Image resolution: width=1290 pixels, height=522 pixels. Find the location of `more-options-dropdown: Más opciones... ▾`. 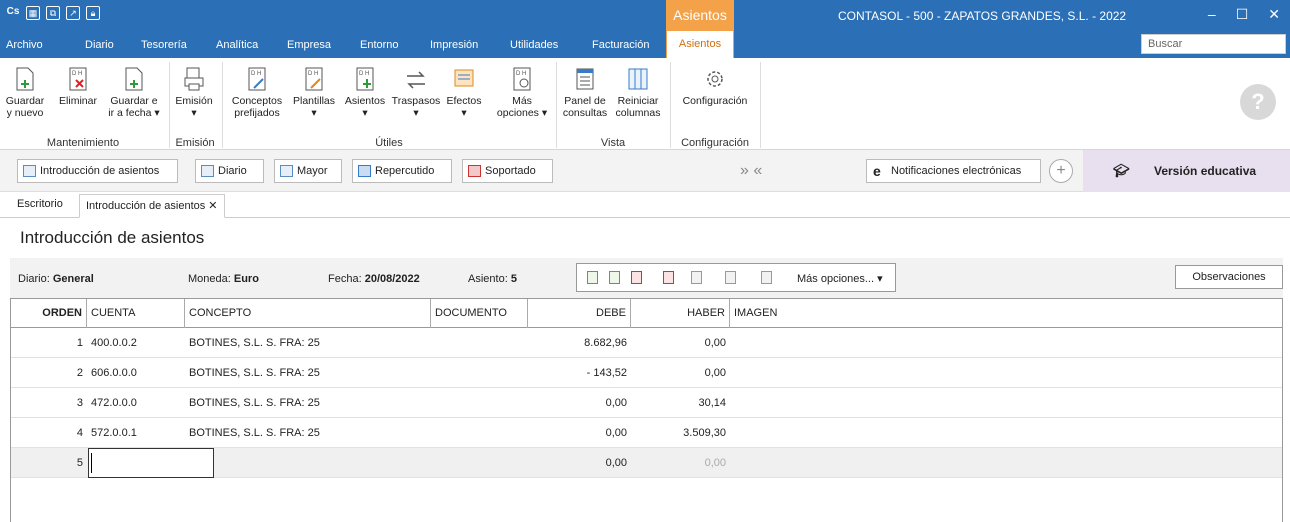

more-options-dropdown: Más opciones... ▾ is located at coordinates (840, 278).